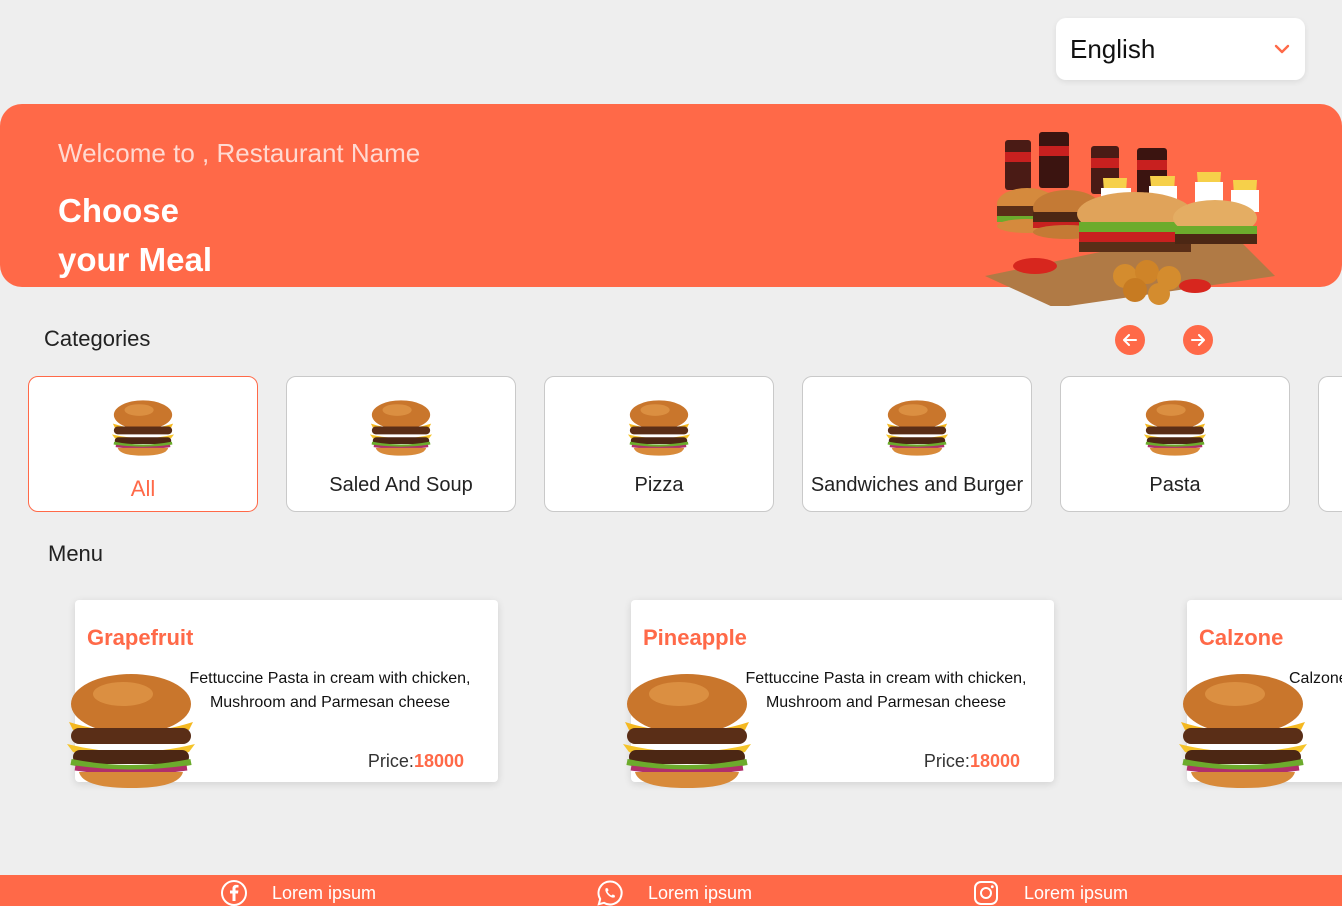 The image size is (1342, 906). I want to click on category-card-pasta: Pasta, so click(1175, 444).